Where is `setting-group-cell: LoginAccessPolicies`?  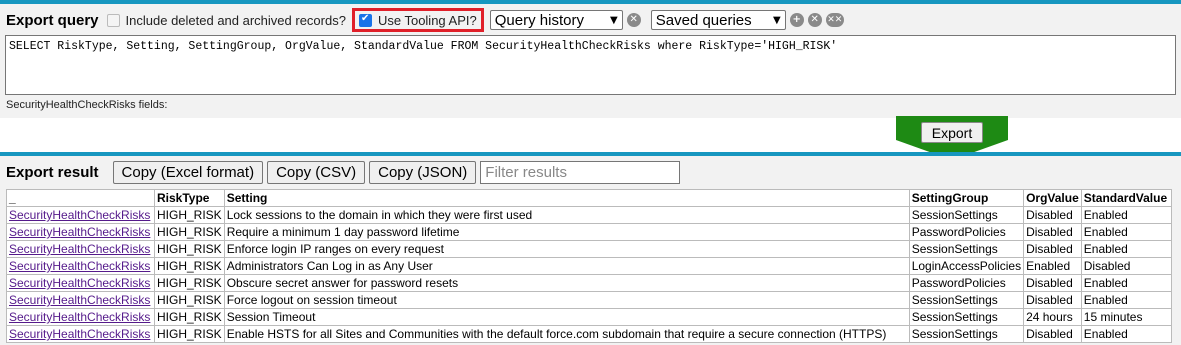 setting-group-cell: LoginAccessPolicies is located at coordinates (966, 266).